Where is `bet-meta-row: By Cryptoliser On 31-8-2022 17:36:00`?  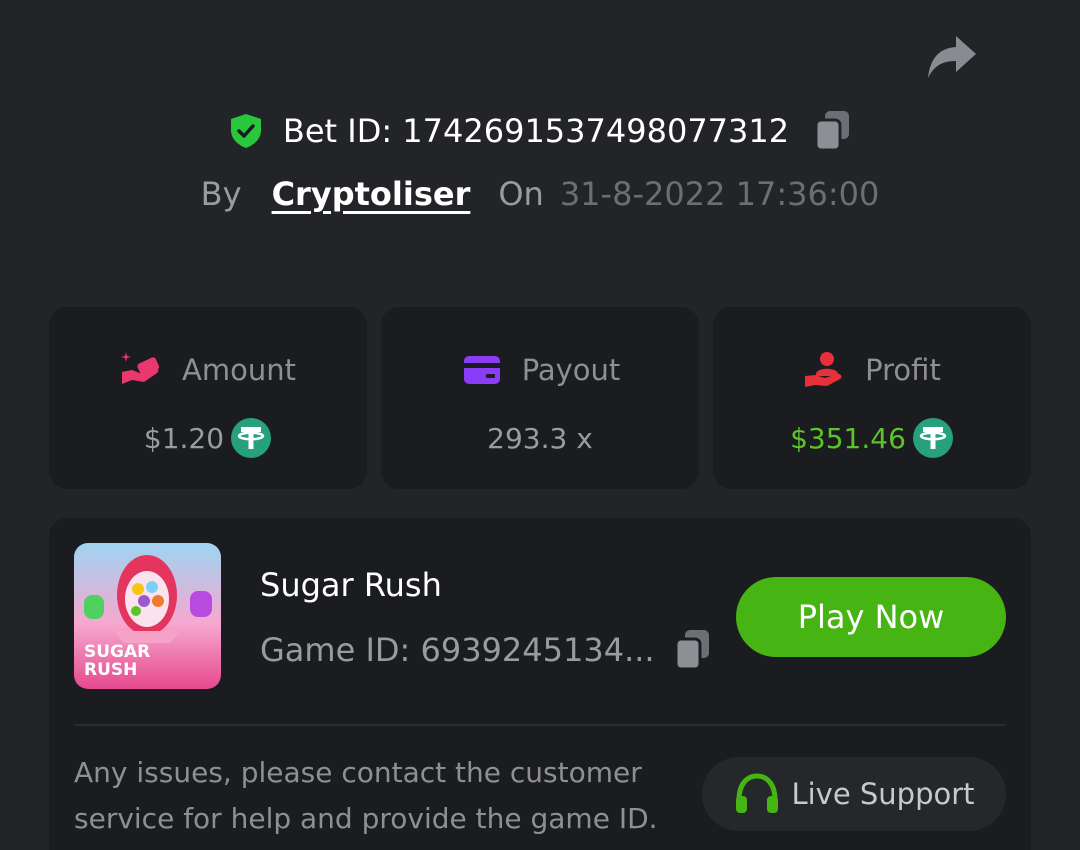
bet-meta-row: By Cryptoliser On 31-8-2022 17:36:00 is located at coordinates (540, 194).